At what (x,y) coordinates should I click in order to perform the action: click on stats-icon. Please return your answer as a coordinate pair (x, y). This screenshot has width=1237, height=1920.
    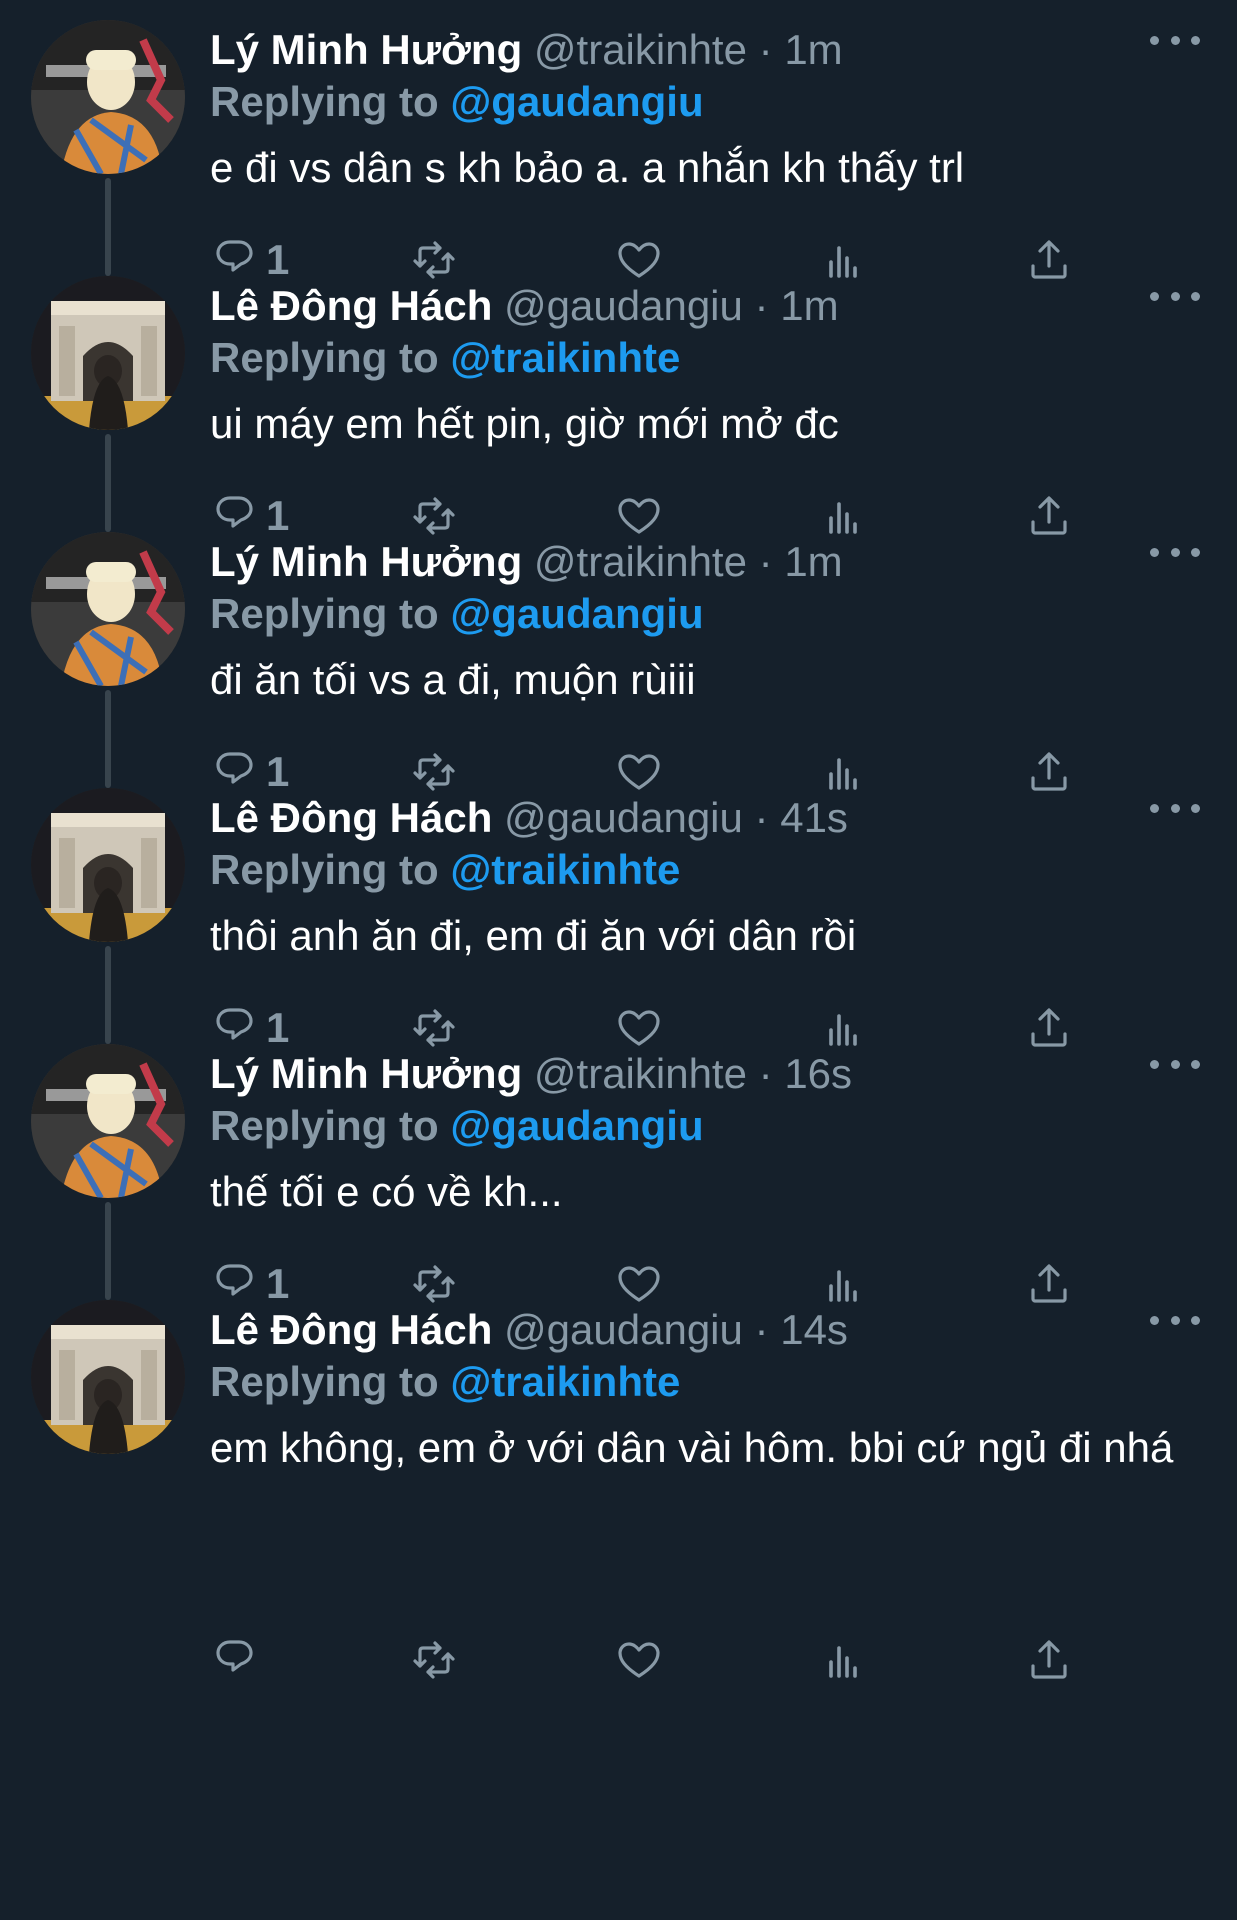
    Looking at the image, I should click on (843, 1662).